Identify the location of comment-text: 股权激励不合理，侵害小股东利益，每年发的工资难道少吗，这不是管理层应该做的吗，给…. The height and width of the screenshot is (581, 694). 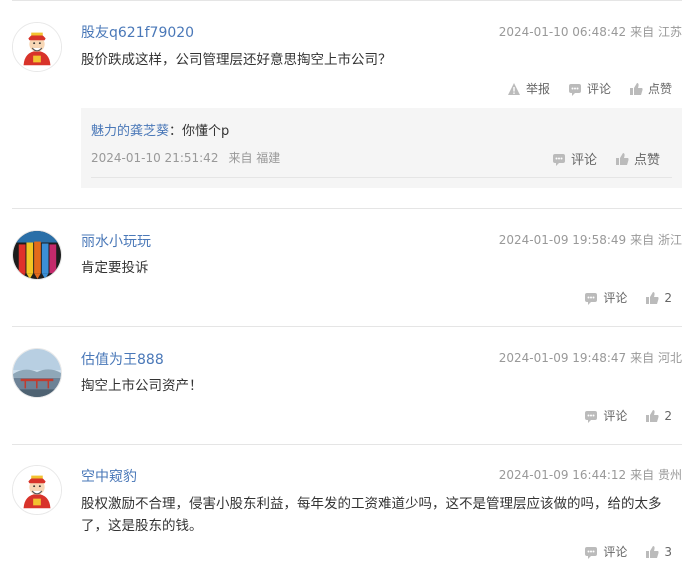
(371, 515).